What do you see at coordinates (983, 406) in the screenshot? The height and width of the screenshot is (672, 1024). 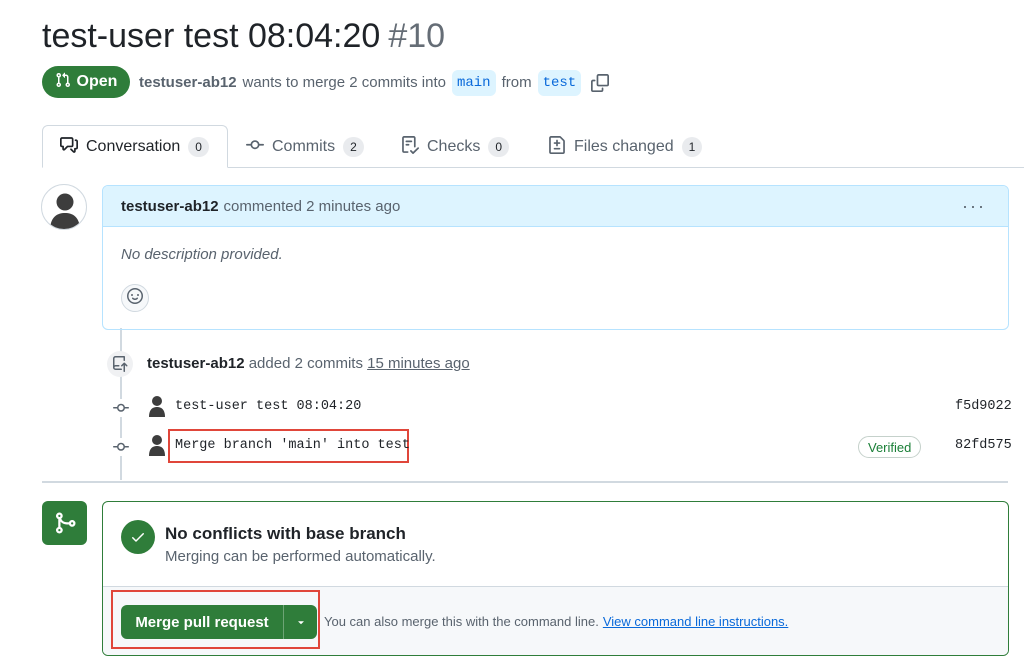 I see `commit-sha: f5d9022` at bounding box center [983, 406].